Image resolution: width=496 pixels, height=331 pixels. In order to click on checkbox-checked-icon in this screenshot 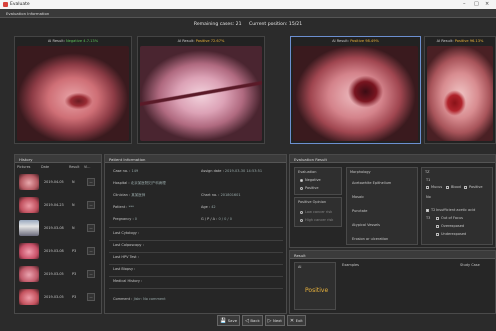, I will do `click(427, 210)`.